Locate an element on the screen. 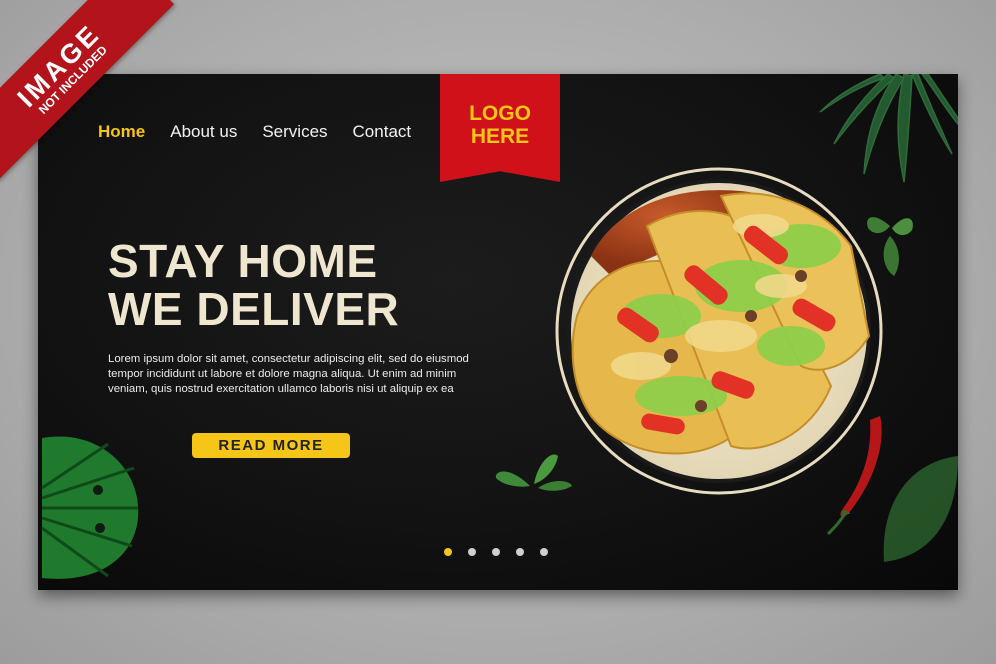 The image size is (996, 664). hero-title-line2: WE DELIVER is located at coordinates (254, 309).